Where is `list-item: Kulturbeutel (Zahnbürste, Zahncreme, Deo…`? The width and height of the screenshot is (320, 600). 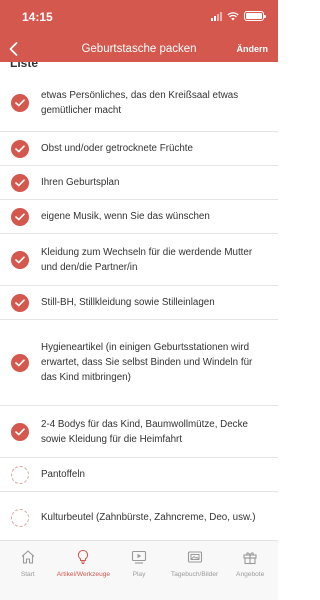
list-item: Kulturbeutel (Zahnbürste, Zahncreme, Deo… is located at coordinates (139, 516).